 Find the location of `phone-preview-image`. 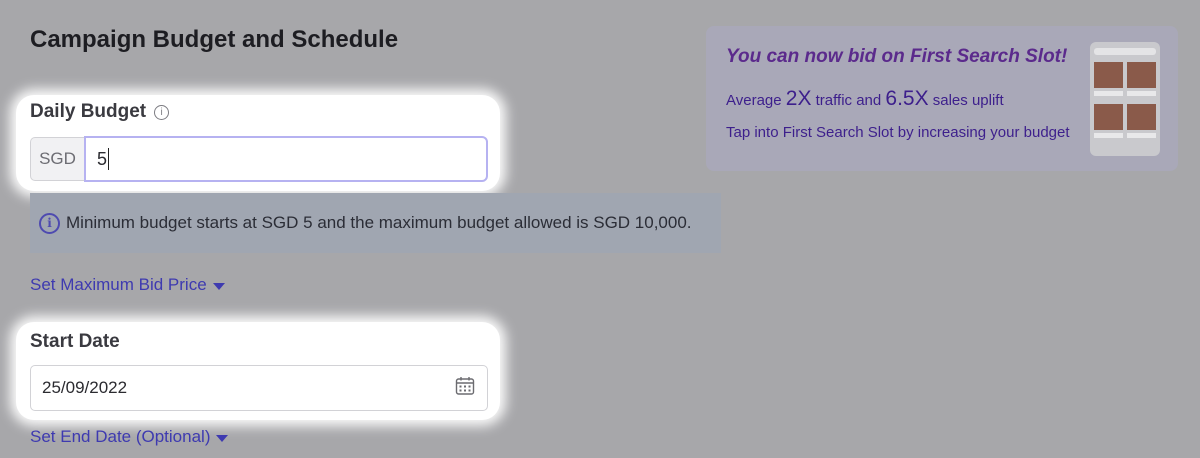

phone-preview-image is located at coordinates (1125, 99).